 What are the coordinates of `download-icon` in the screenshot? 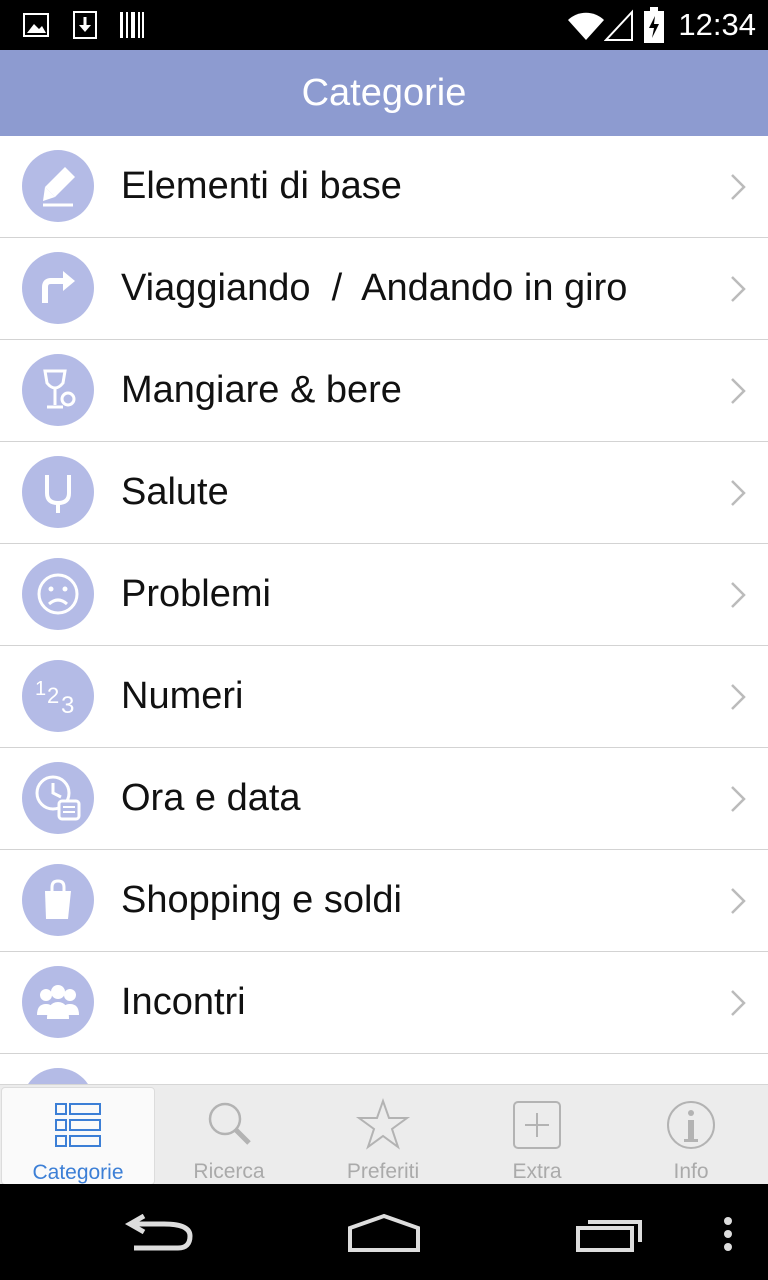 It's located at (85, 25).